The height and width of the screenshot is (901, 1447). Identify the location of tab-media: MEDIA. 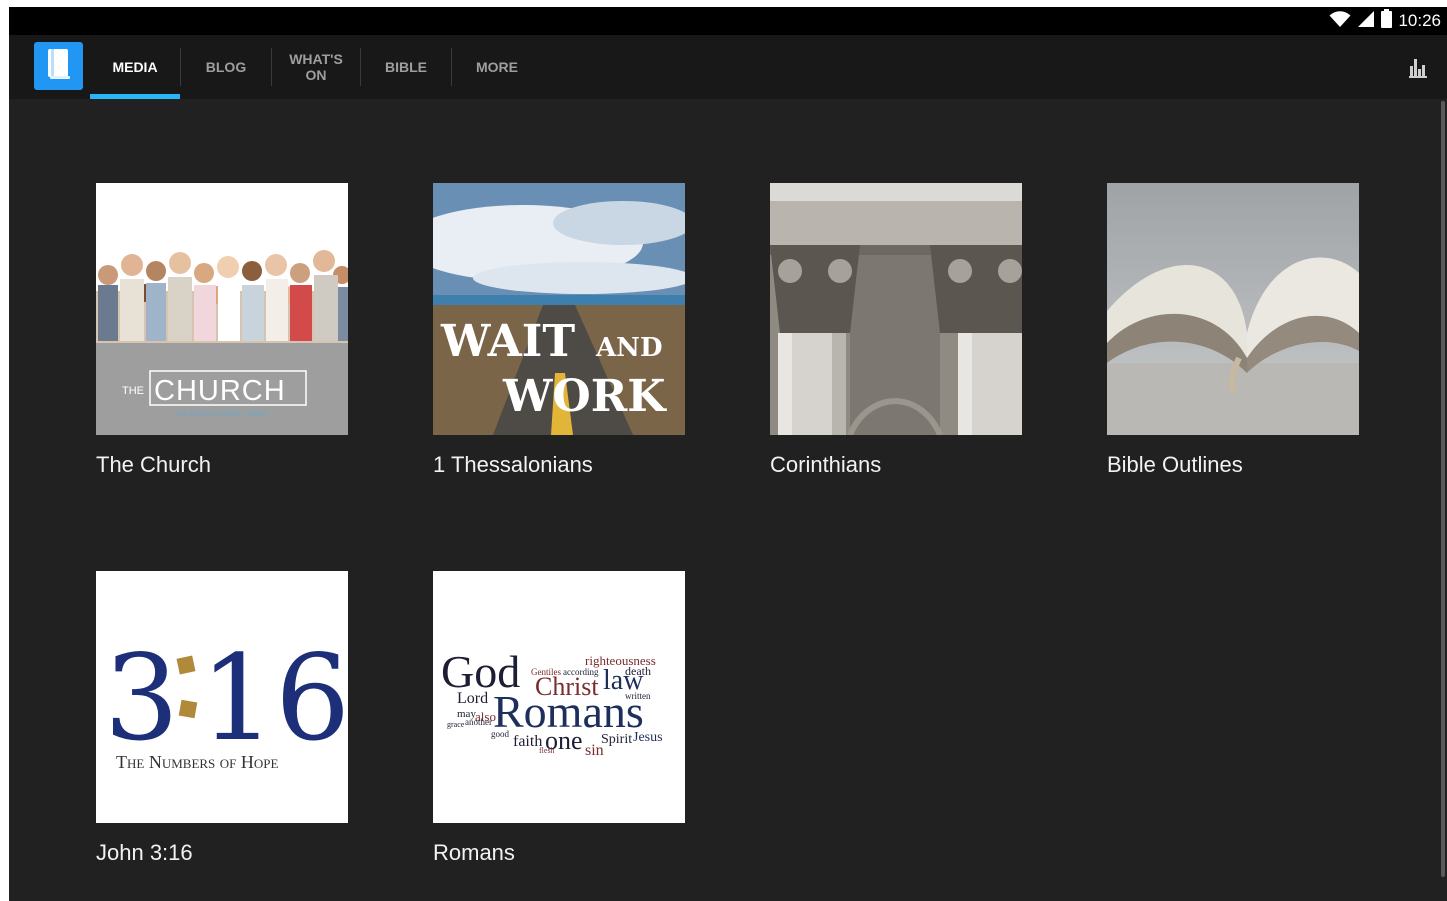
(135, 67).